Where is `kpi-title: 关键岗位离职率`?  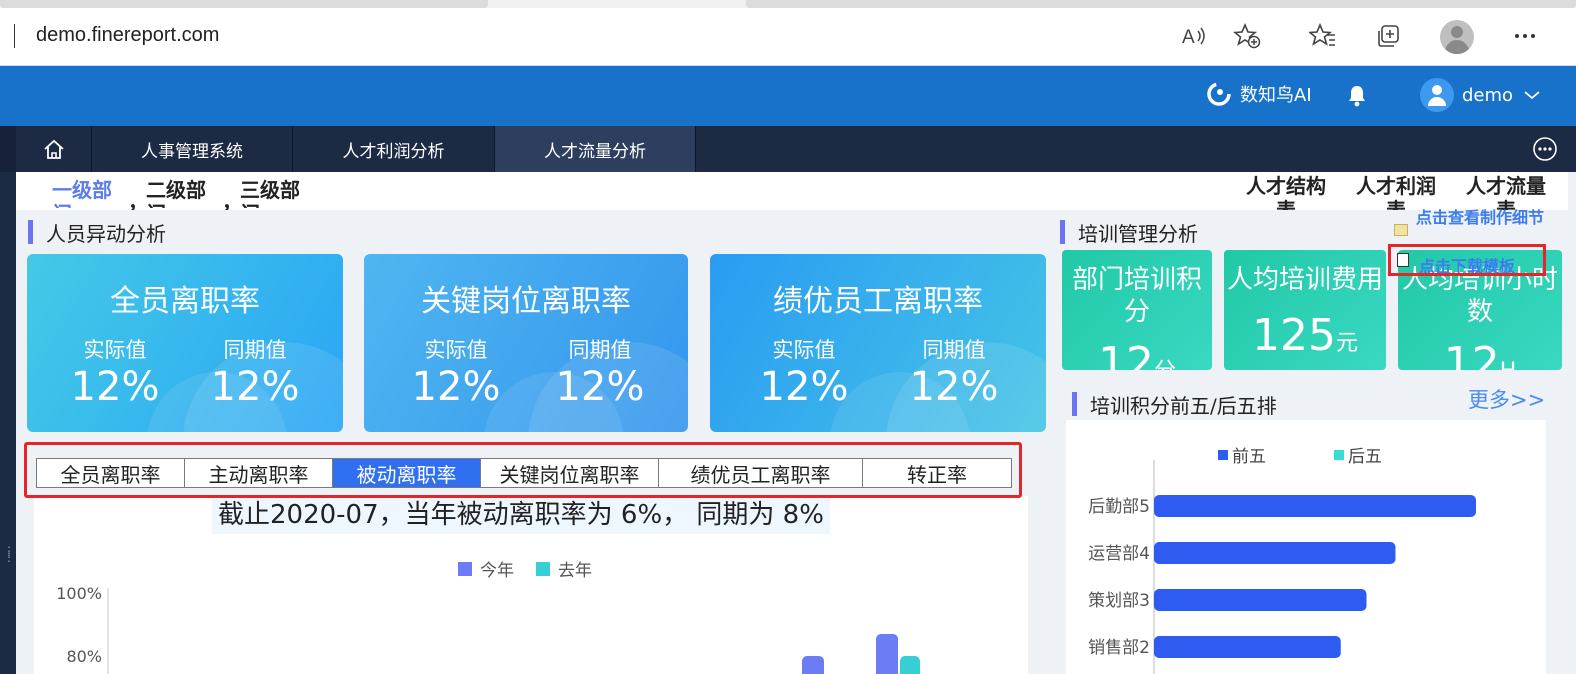
kpi-title: 关键岗位离职率 is located at coordinates (526, 301).